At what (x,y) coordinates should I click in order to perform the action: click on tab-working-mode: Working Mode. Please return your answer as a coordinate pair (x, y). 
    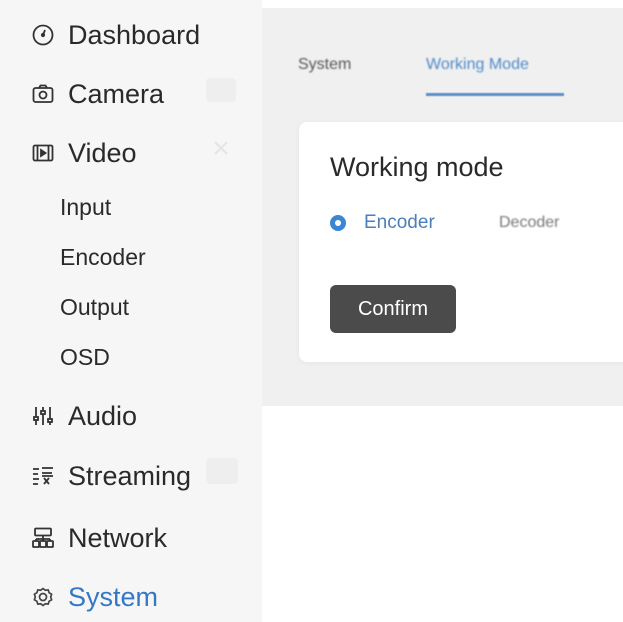
    Looking at the image, I should click on (477, 65).